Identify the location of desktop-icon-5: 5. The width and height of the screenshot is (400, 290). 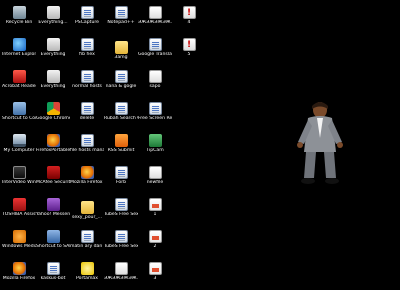
(189, 52).